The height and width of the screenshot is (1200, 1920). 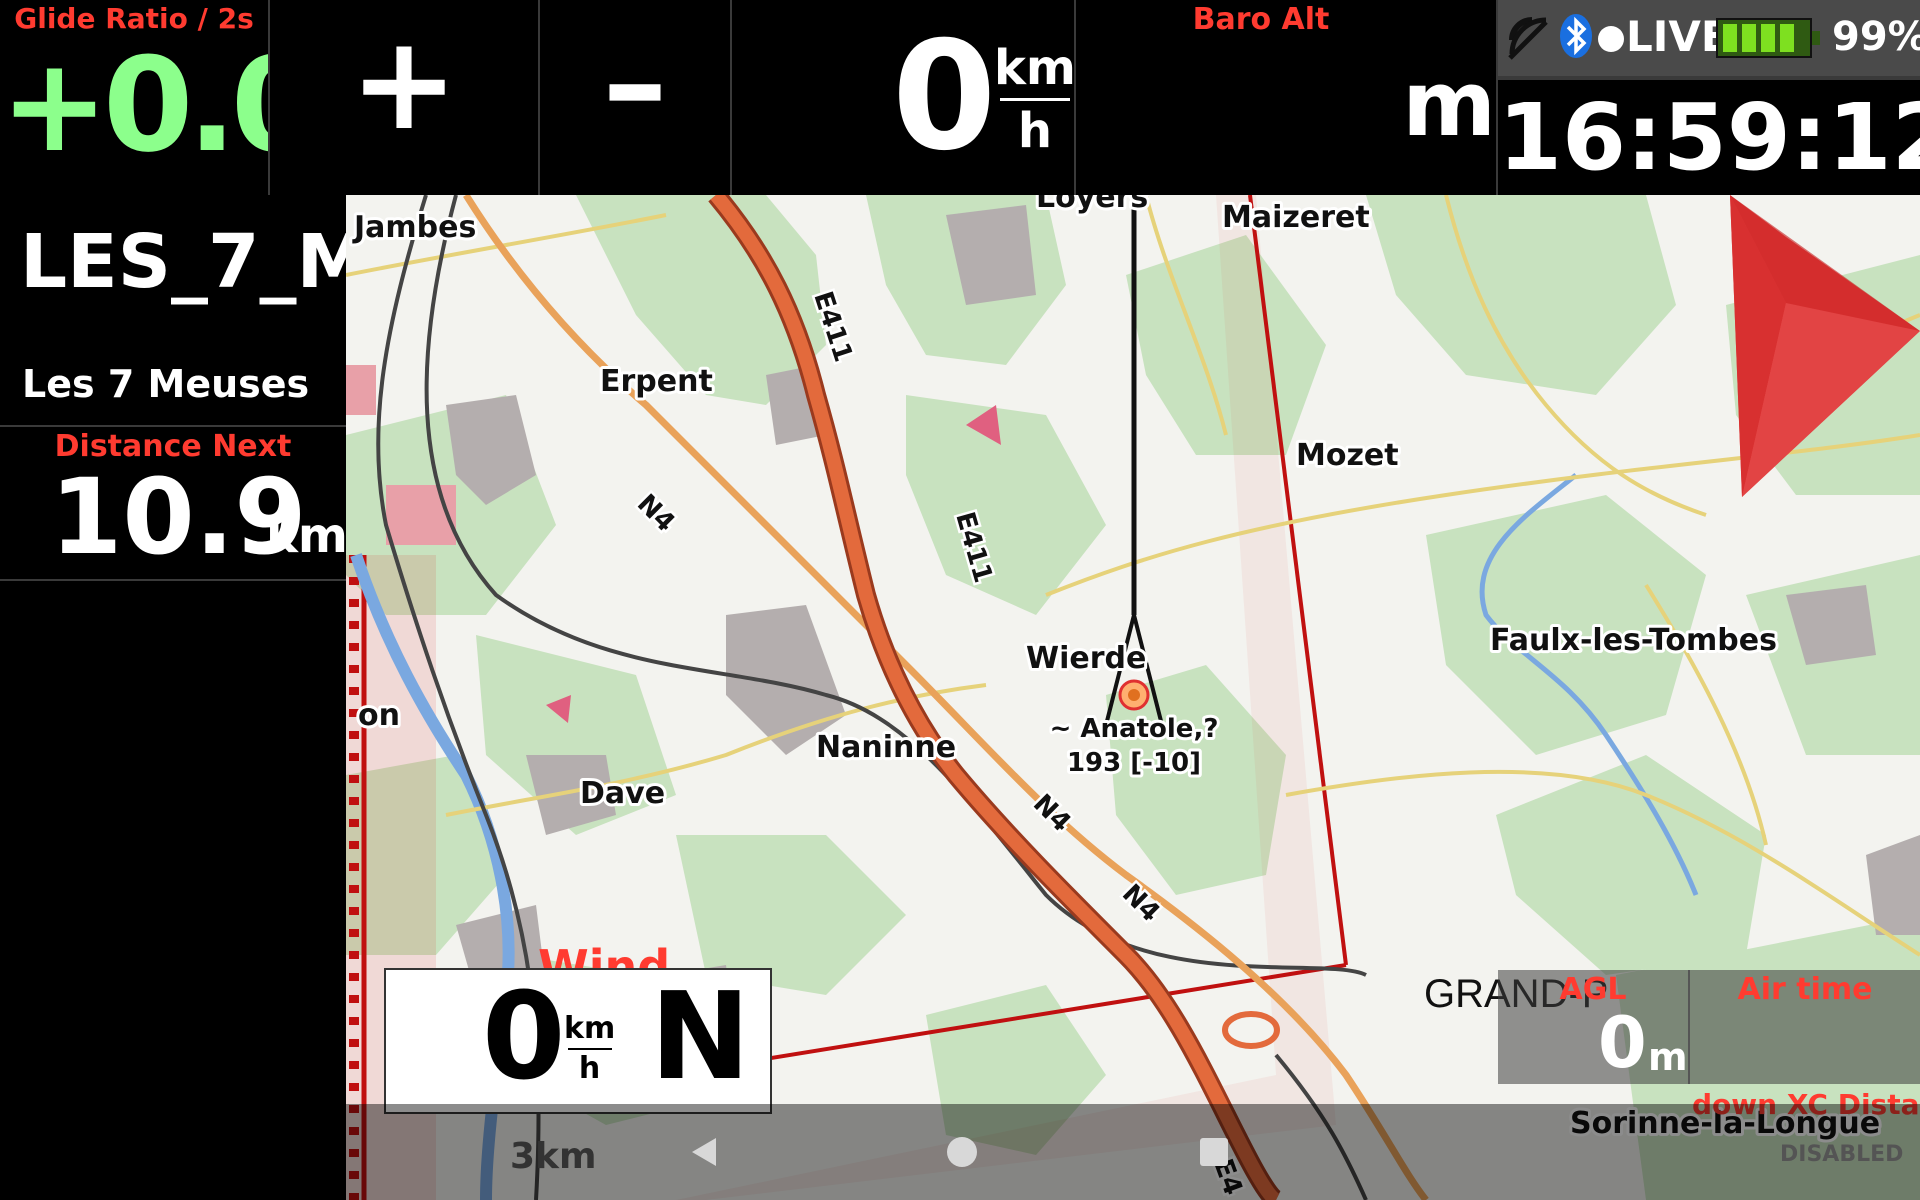 What do you see at coordinates (1678, 36) in the screenshot?
I see `live-status: LIVE` at bounding box center [1678, 36].